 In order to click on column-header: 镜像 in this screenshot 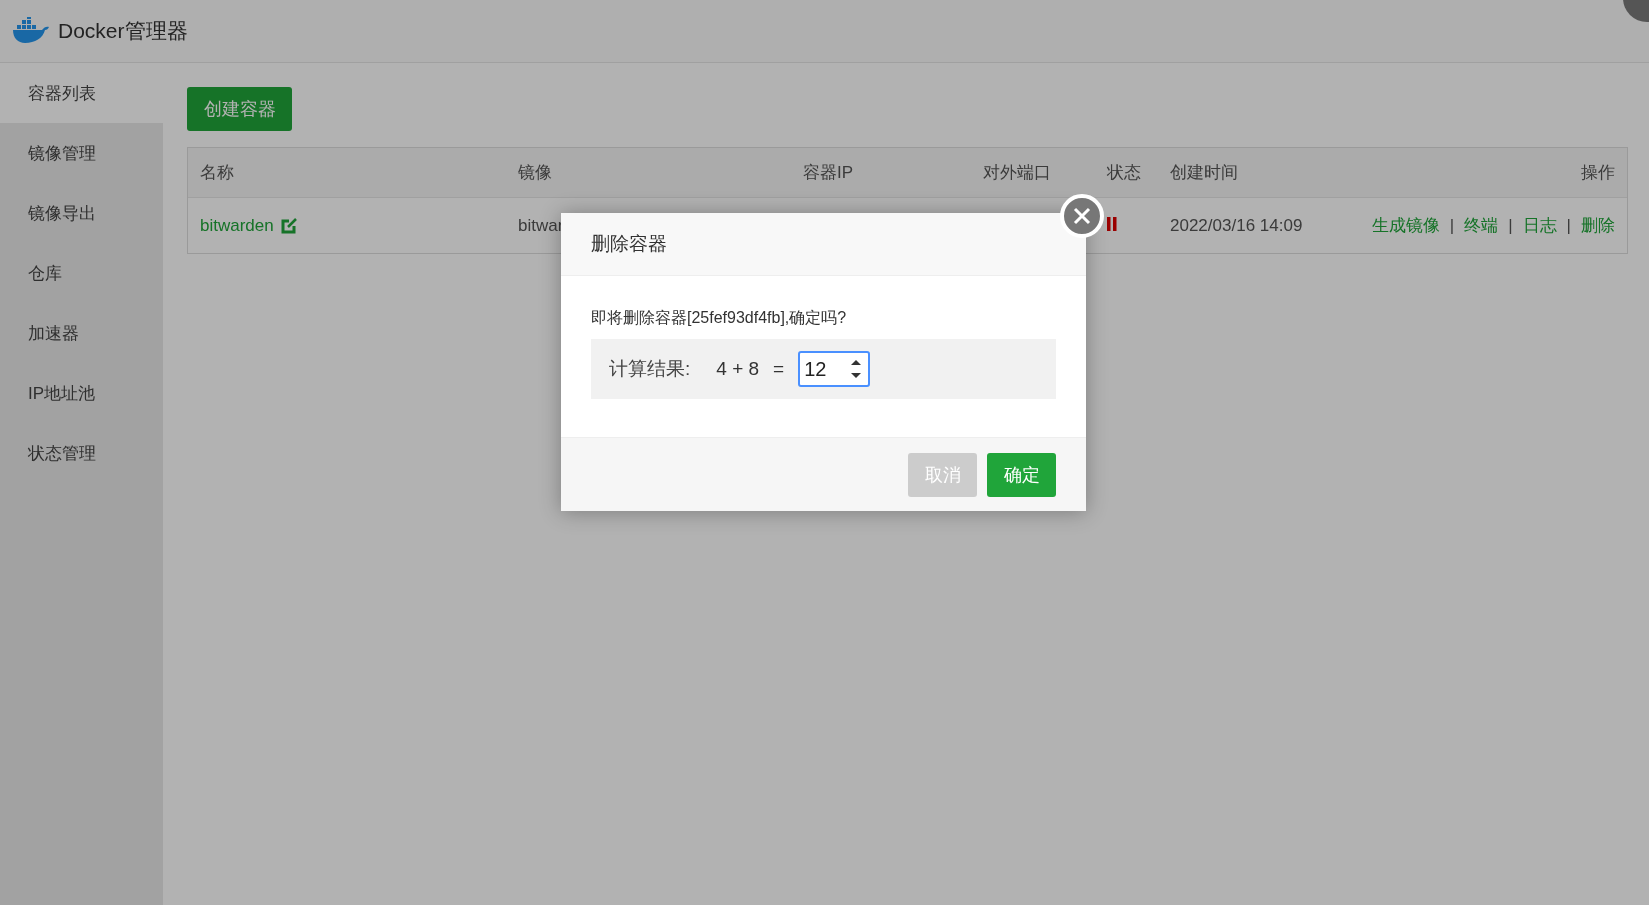, I will do `click(535, 173)`.